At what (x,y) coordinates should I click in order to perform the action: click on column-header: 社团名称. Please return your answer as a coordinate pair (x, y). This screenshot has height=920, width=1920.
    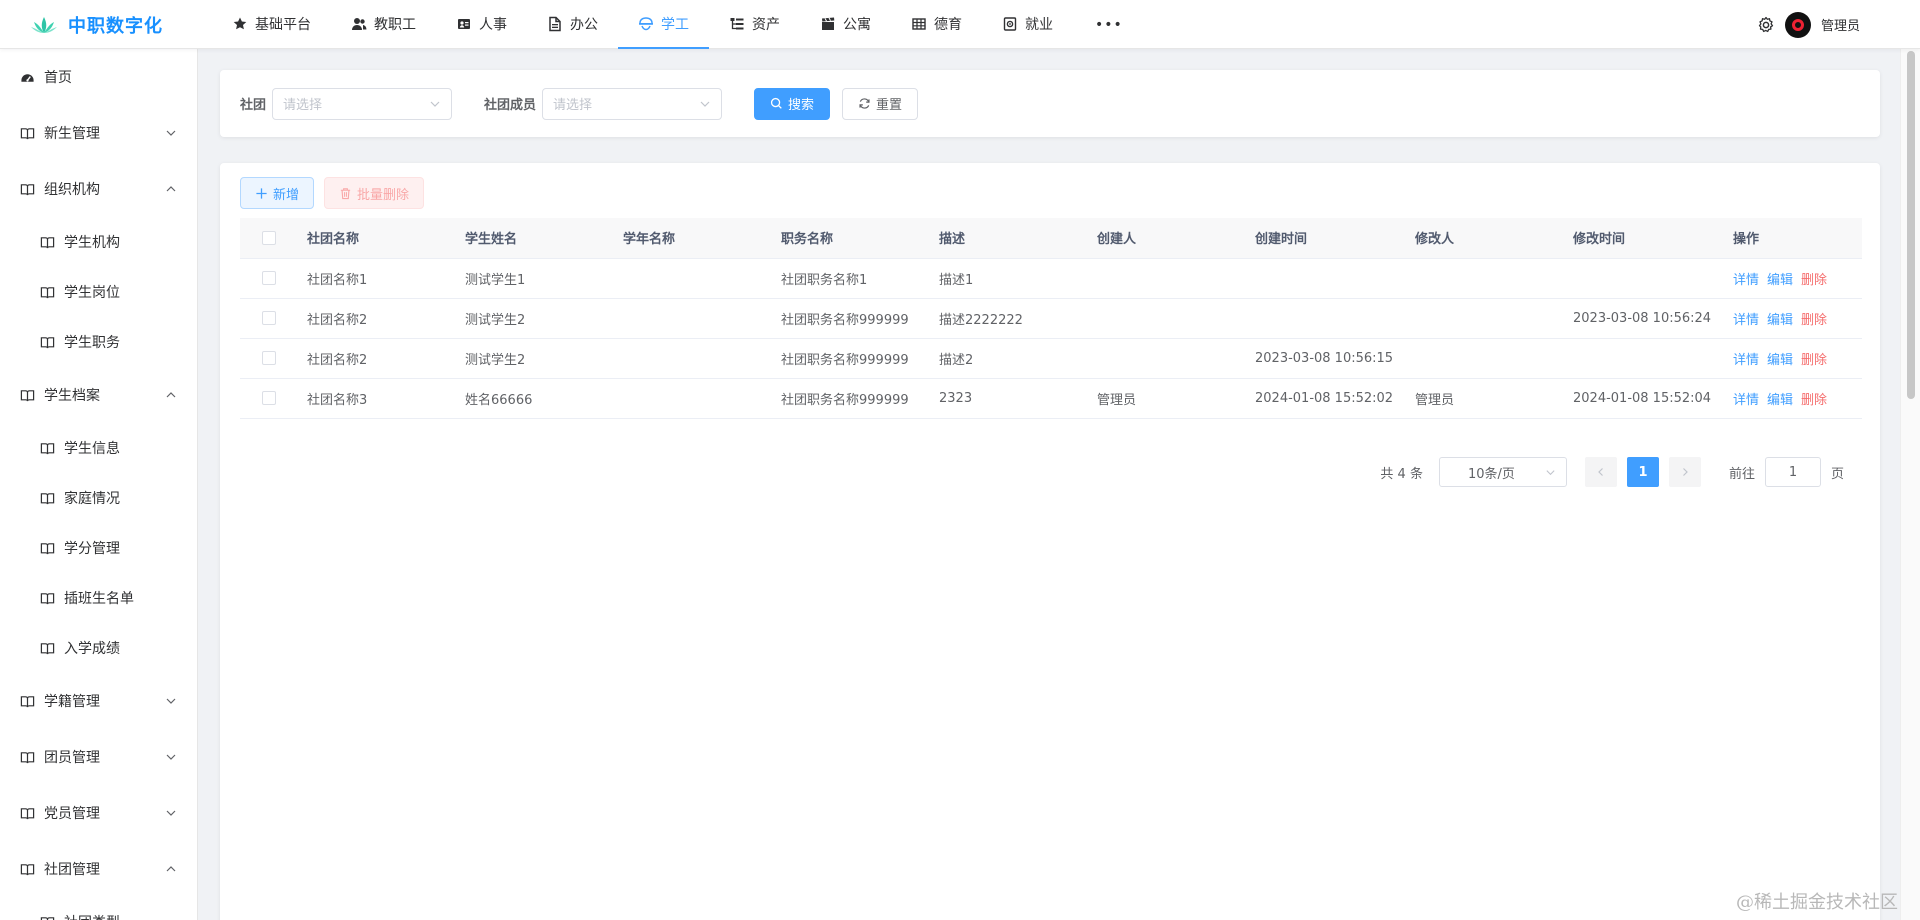
    Looking at the image, I should click on (376, 238).